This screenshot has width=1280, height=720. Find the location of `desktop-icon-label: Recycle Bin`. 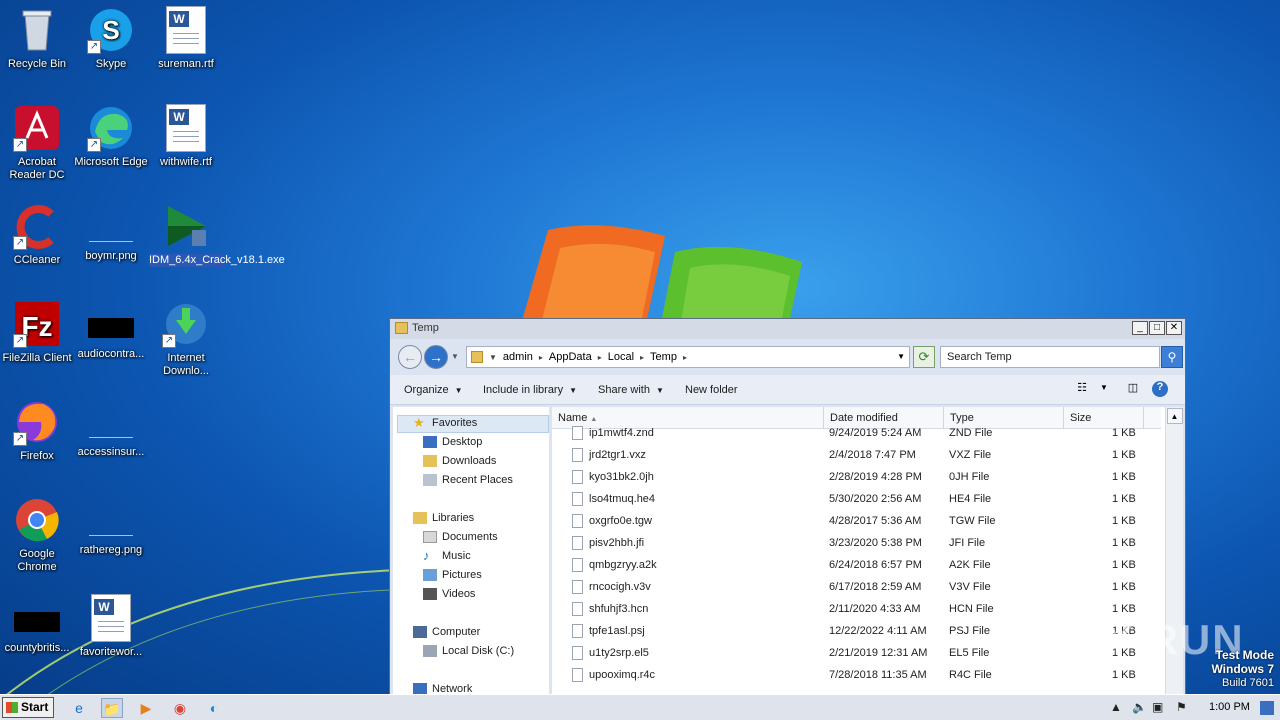

desktop-icon-label: Recycle Bin is located at coordinates (37, 64).